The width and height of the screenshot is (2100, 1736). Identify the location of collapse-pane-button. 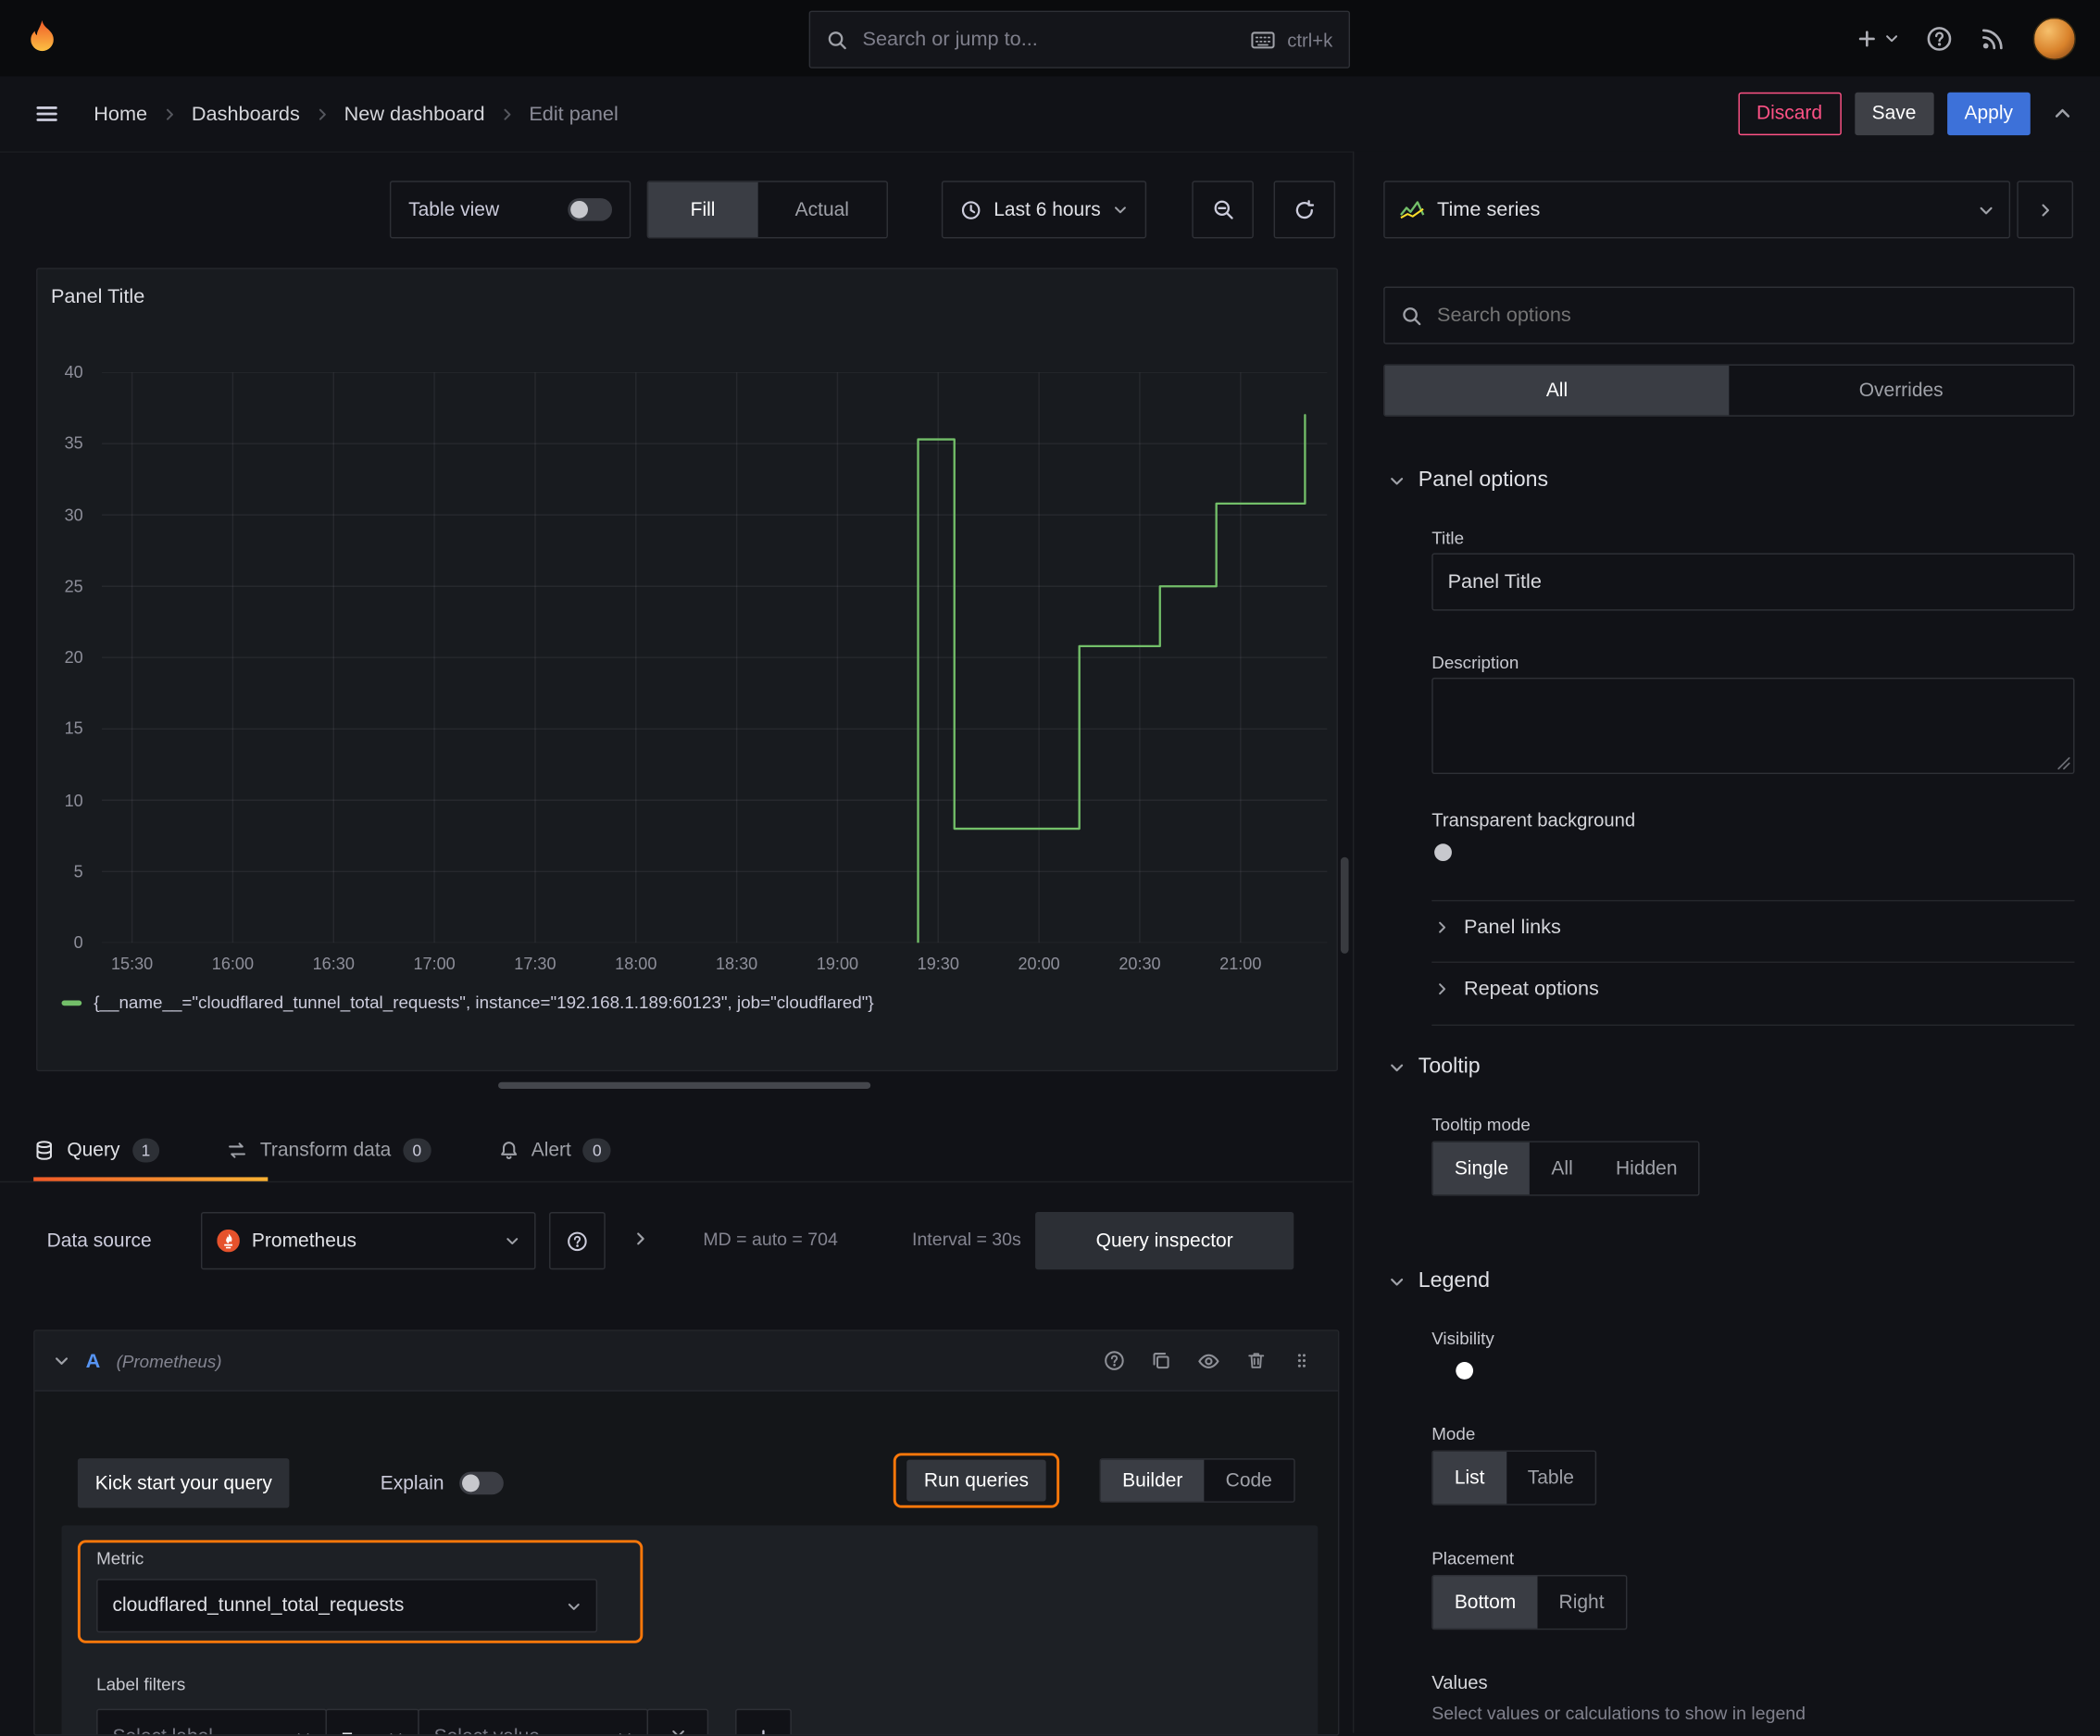
(2046, 210).